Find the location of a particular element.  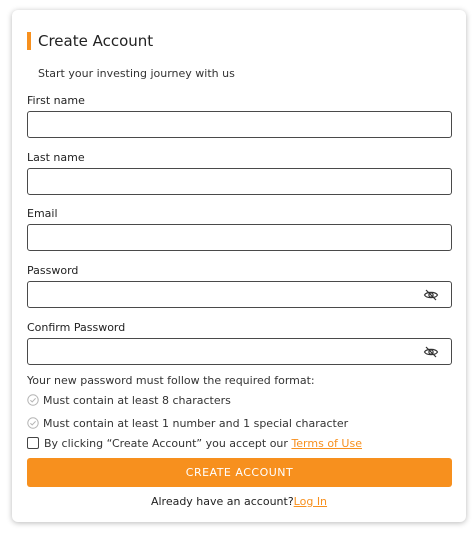

password-rule: Must contain at least 8 characters is located at coordinates (129, 400).